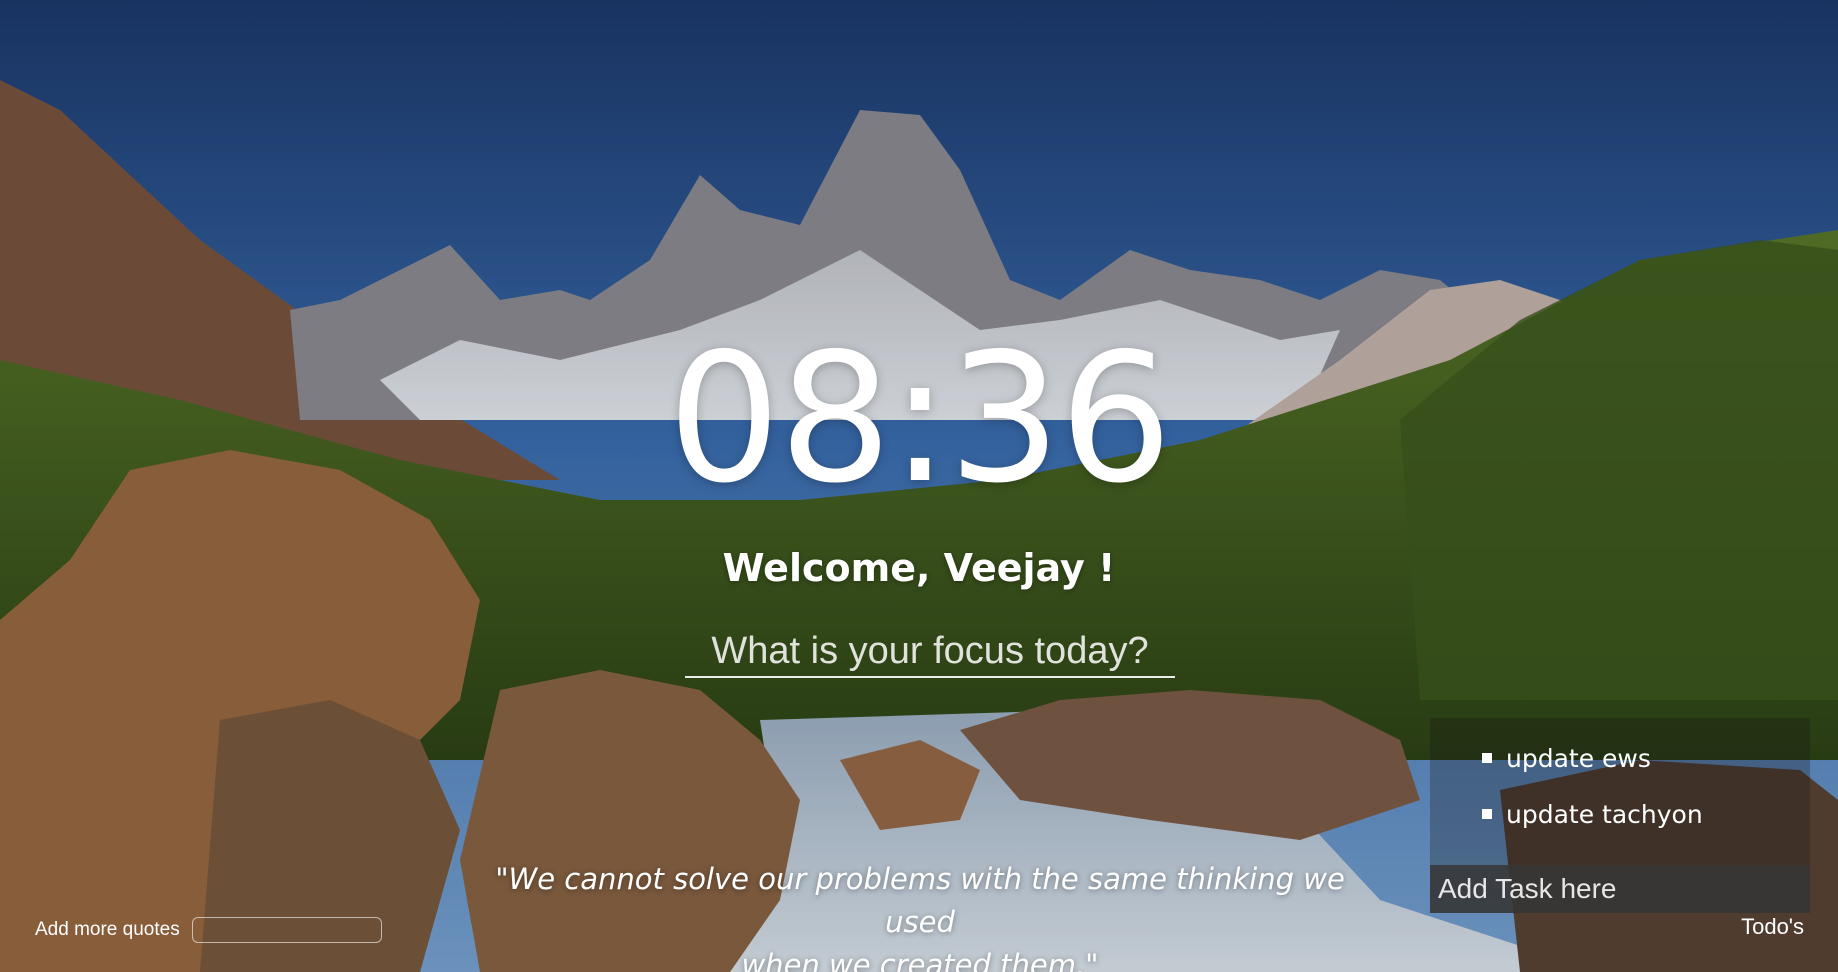  I want to click on quote-line-2: when we created them.", so click(920, 960).